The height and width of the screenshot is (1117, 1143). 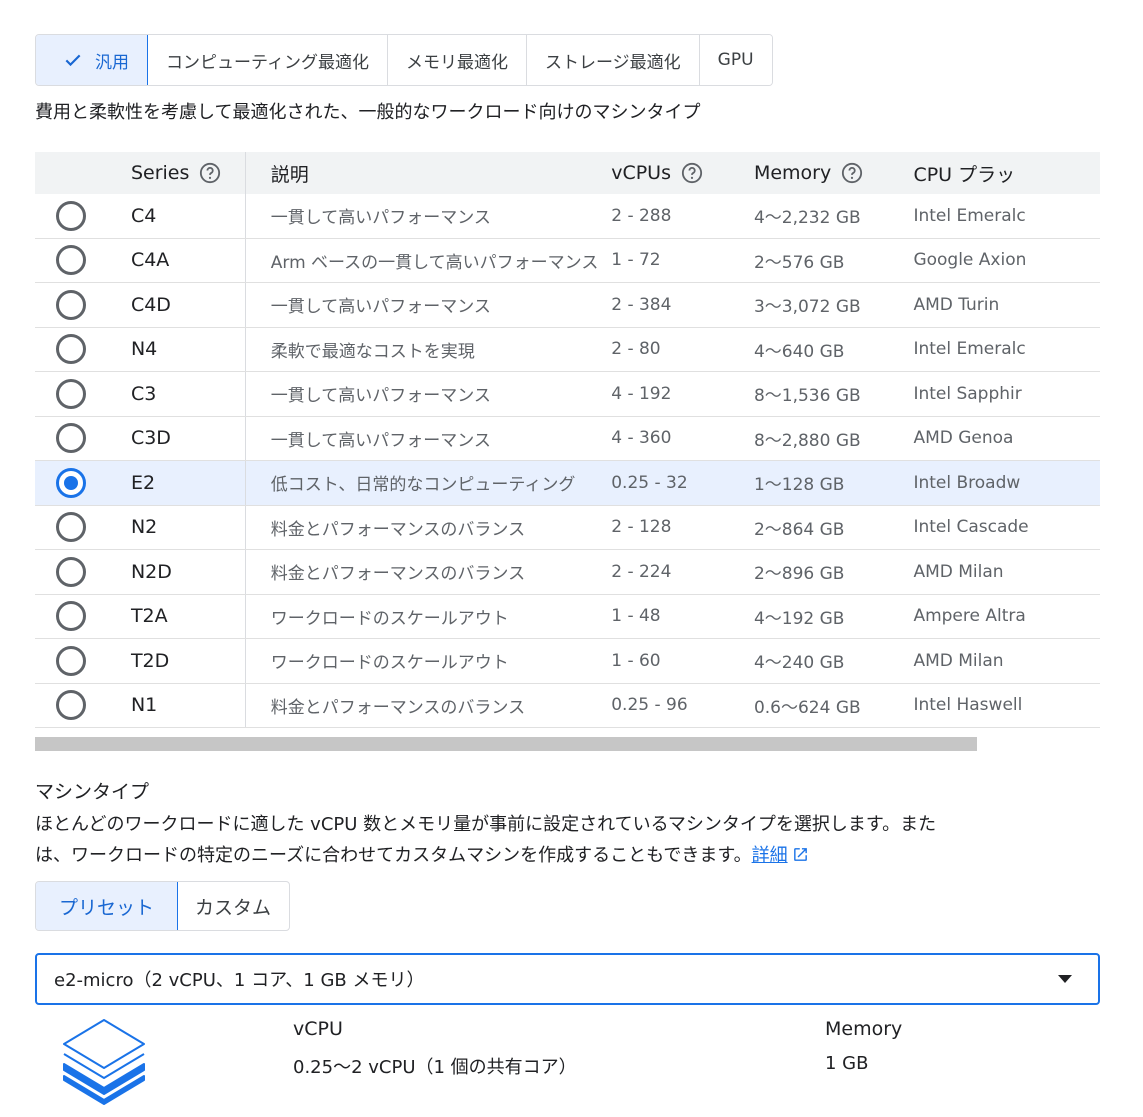 What do you see at coordinates (641, 438) in the screenshot?
I see `vcpus-cell: 4 - 360` at bounding box center [641, 438].